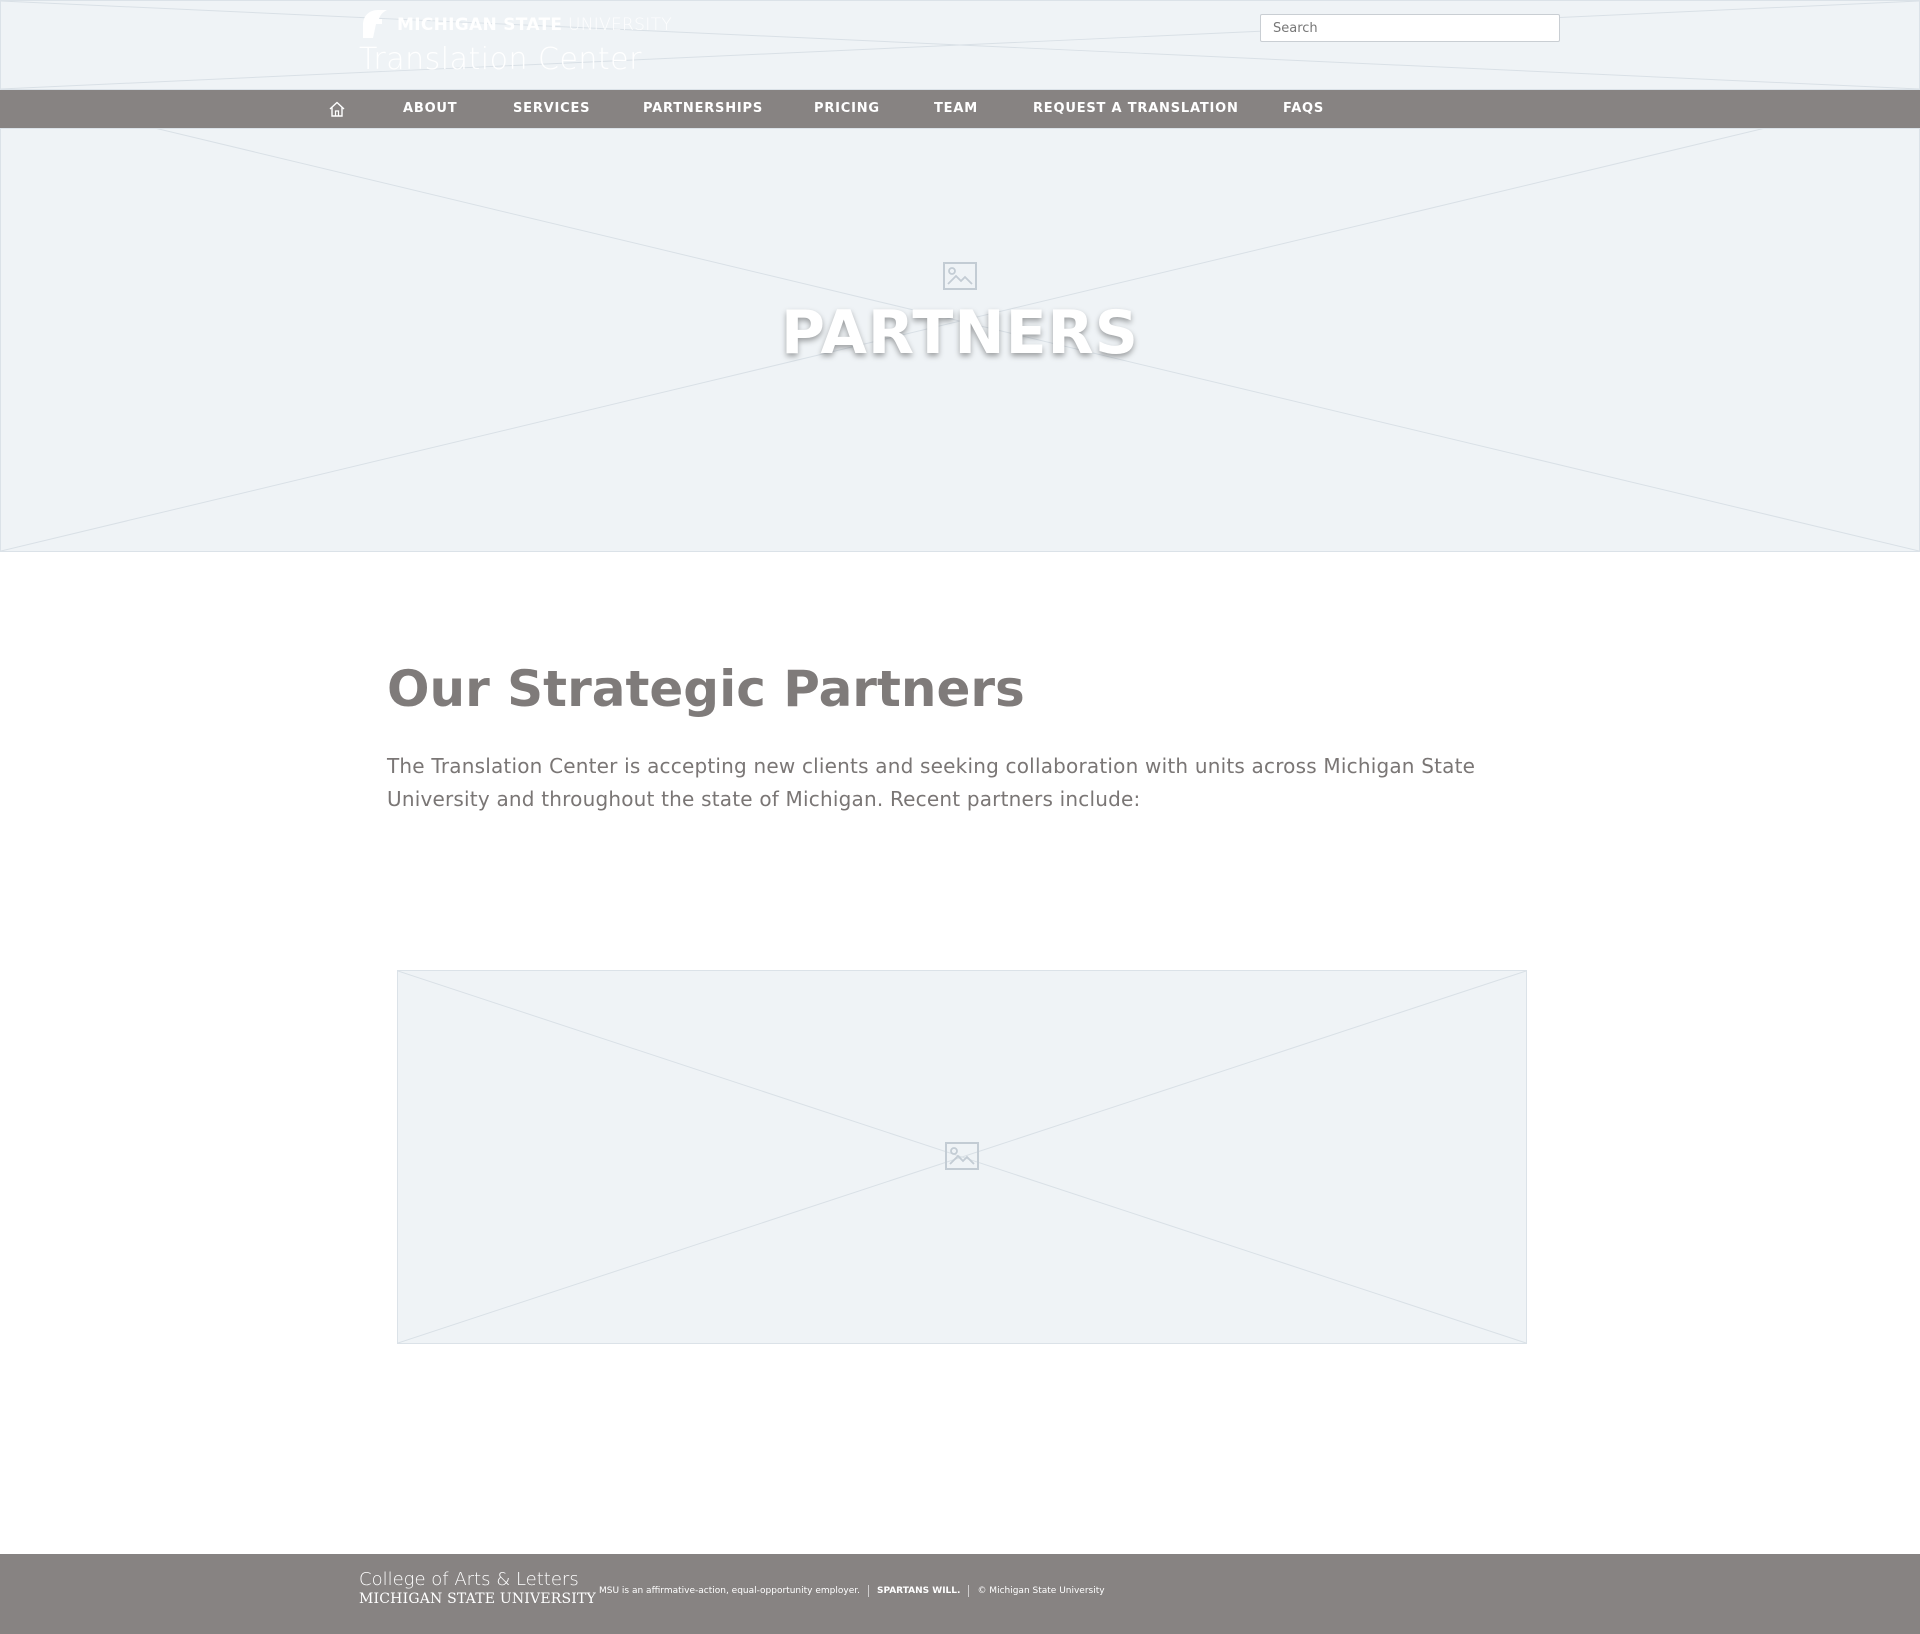 This screenshot has height=1634, width=1920. I want to click on footer-spartans-will: SPARTANS WILL., so click(918, 1591).